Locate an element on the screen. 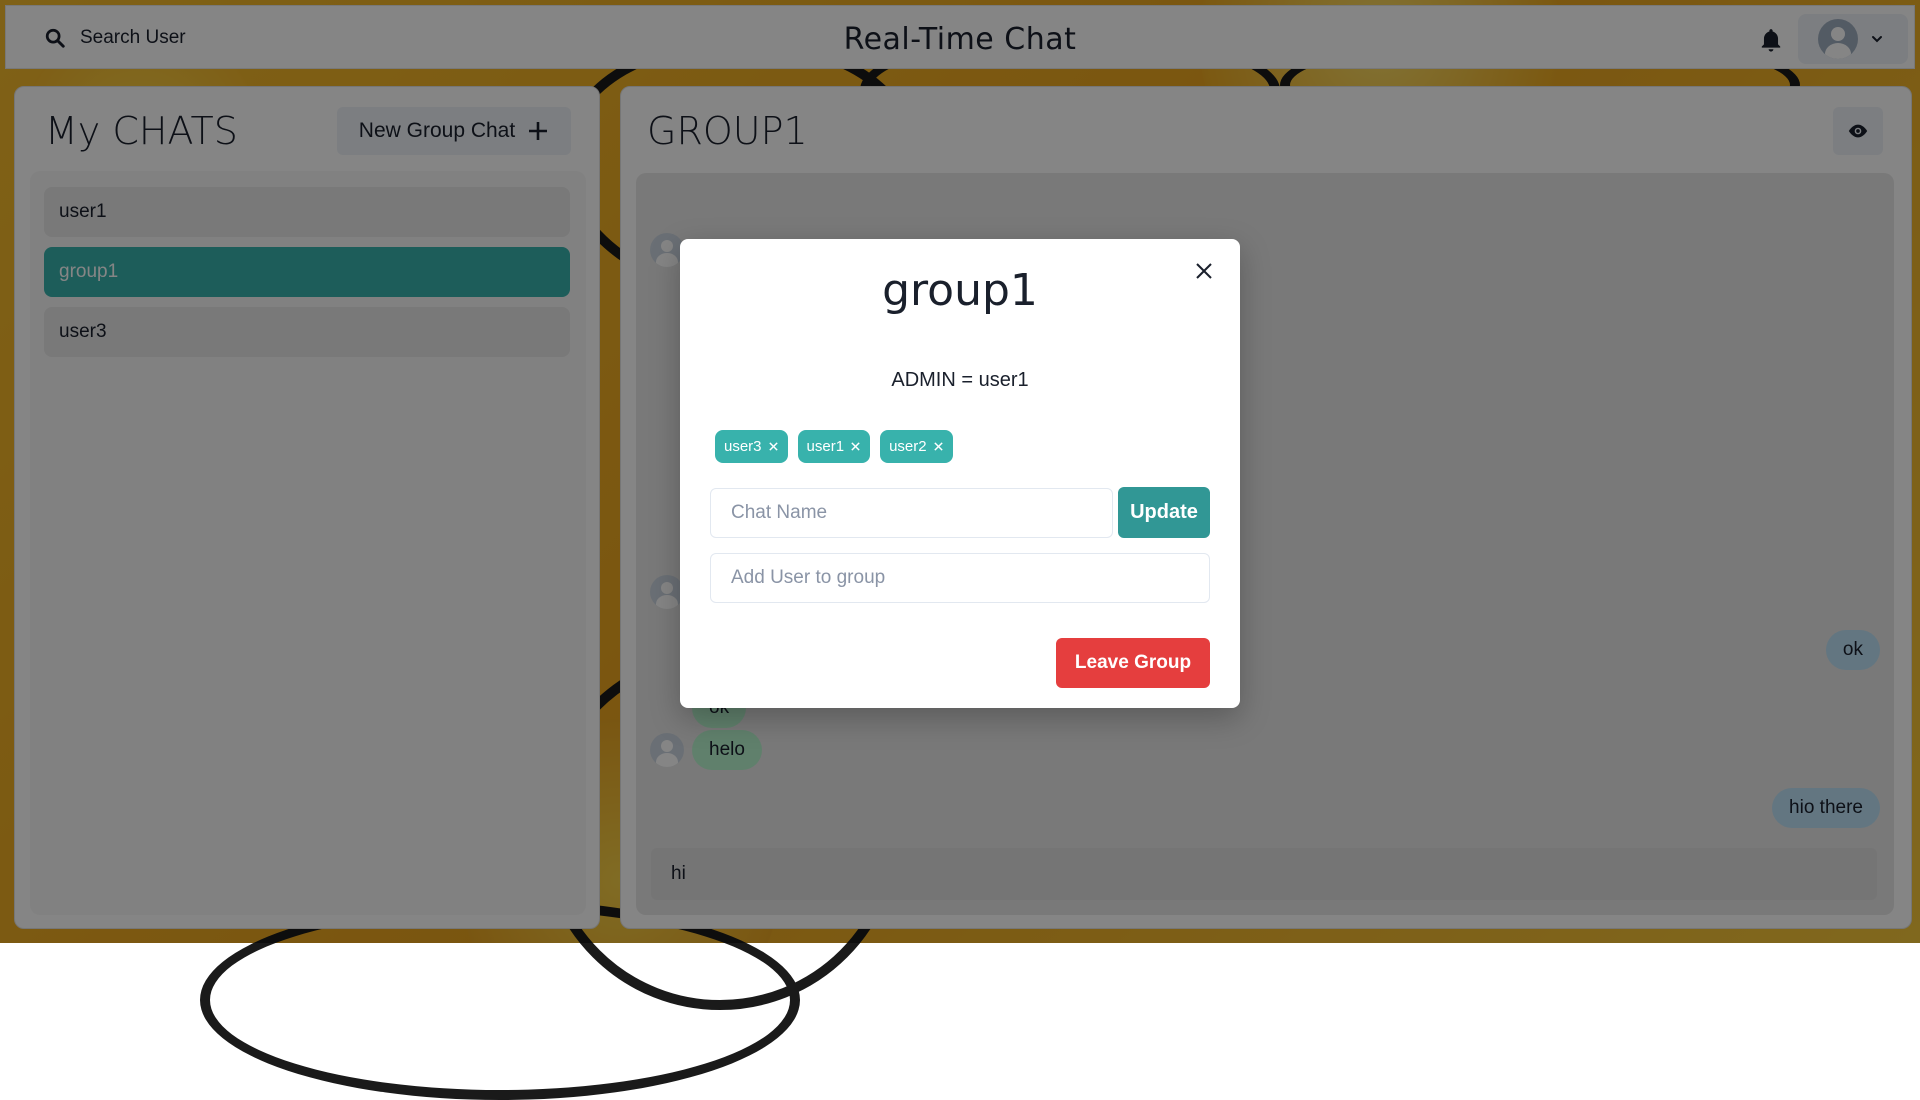 This screenshot has width=1920, height=1100. close-icon is located at coordinates (1204, 271).